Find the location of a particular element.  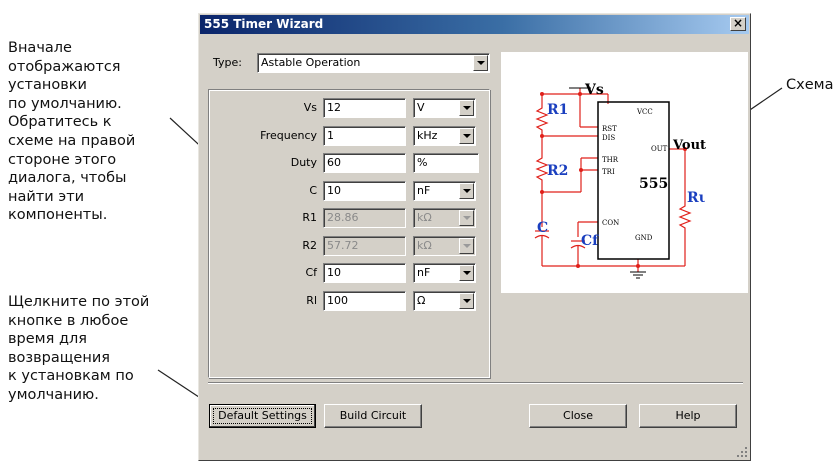

unit-value-duty: % is located at coordinates (422, 162).